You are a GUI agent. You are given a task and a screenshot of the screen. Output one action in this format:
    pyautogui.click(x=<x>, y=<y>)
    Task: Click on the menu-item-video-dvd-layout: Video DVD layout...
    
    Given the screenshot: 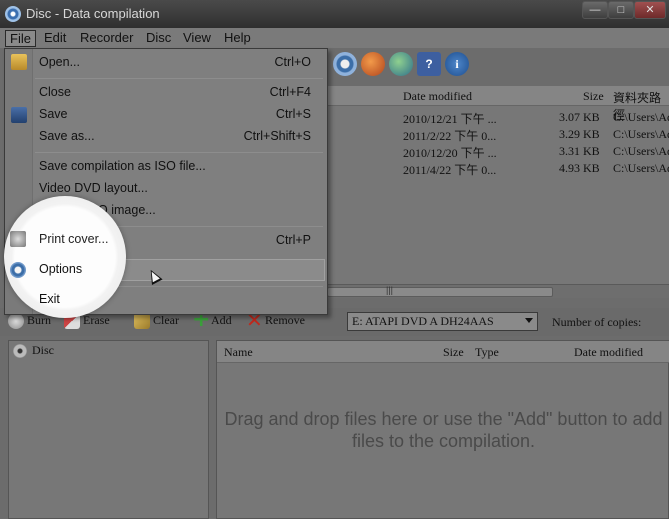 What is the action you would take?
    pyautogui.click(x=180, y=188)
    